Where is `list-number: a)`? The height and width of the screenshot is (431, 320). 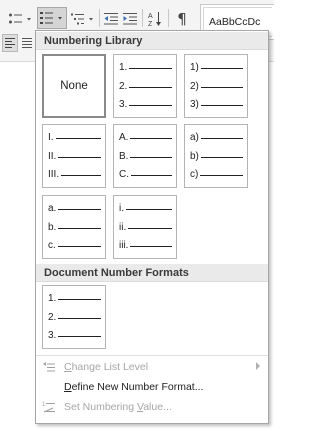 list-number: a) is located at coordinates (194, 137).